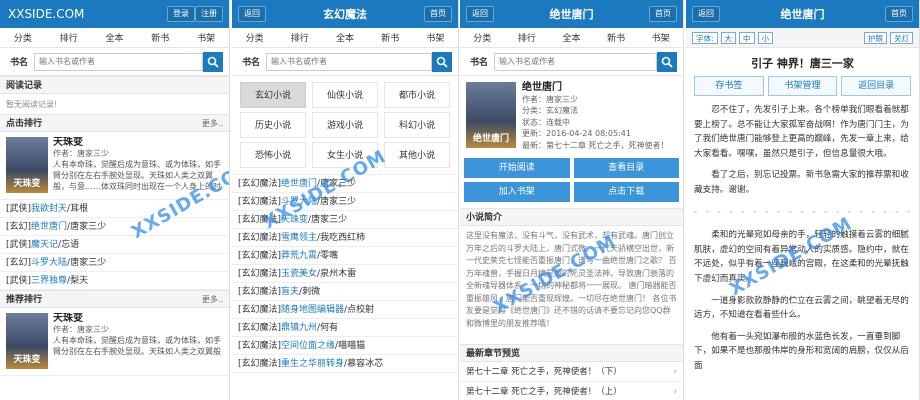 The height and width of the screenshot is (400, 920). I want to click on list-item: [武侠]魔天记/忘语, so click(114, 245).